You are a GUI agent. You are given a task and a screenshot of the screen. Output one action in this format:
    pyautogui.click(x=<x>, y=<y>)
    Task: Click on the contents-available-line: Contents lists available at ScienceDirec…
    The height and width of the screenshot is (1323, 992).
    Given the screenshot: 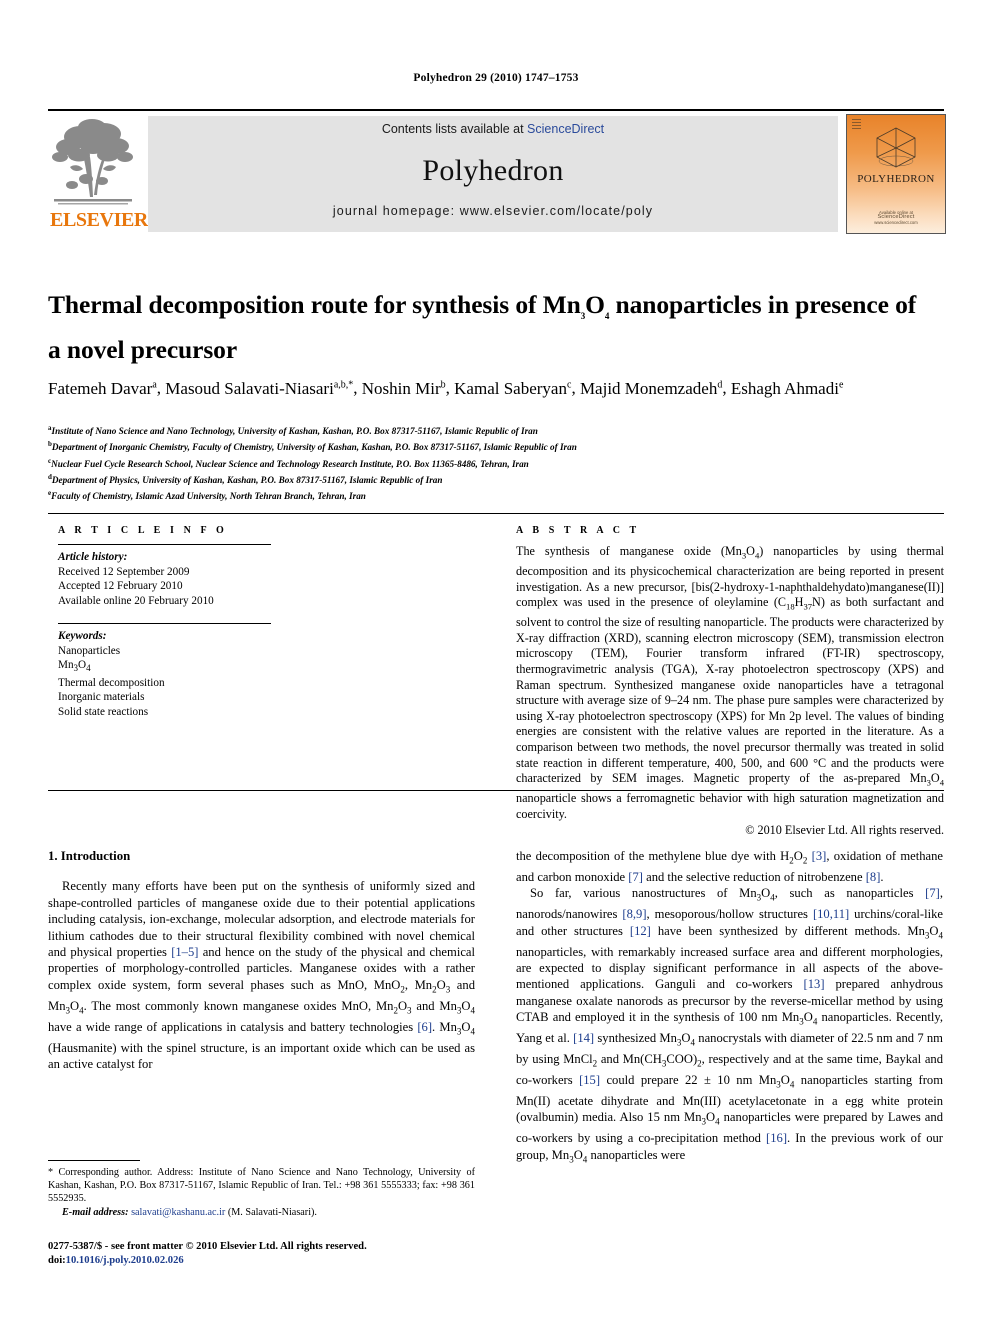 What is the action you would take?
    pyautogui.click(x=493, y=129)
    